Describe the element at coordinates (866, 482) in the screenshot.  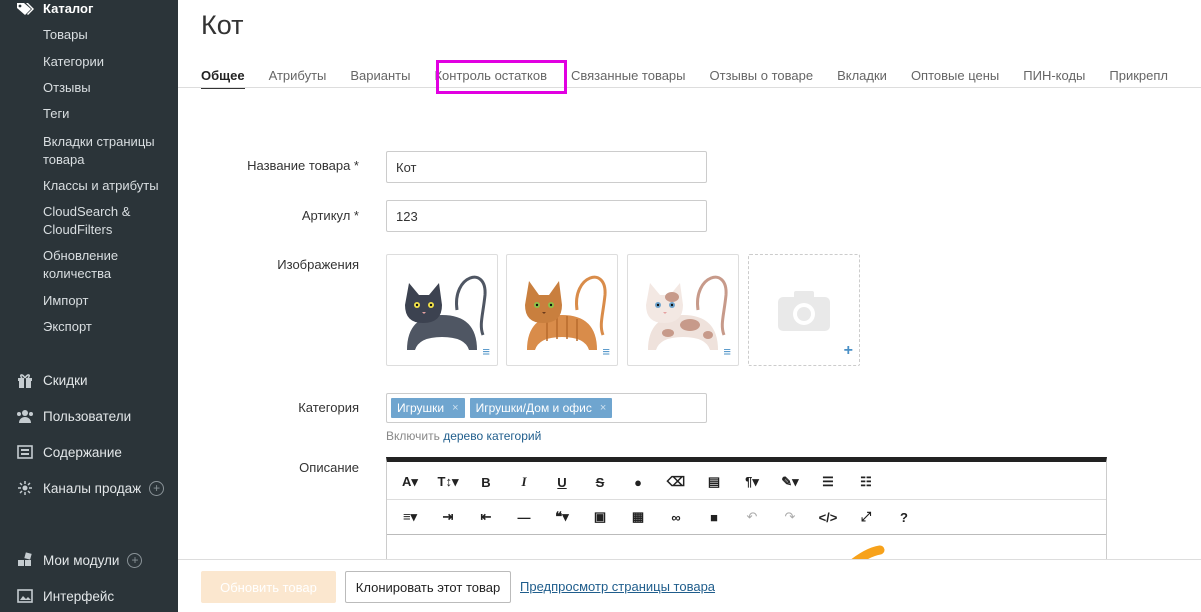
I see `unordered-list-icon: ☷` at that location.